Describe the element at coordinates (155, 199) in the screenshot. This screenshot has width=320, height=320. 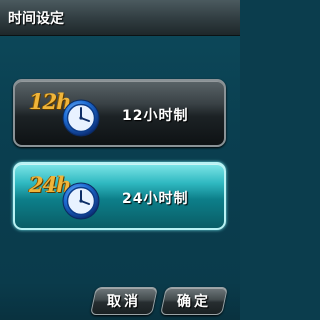
I see `option-24-hour-label: 24小时制` at that location.